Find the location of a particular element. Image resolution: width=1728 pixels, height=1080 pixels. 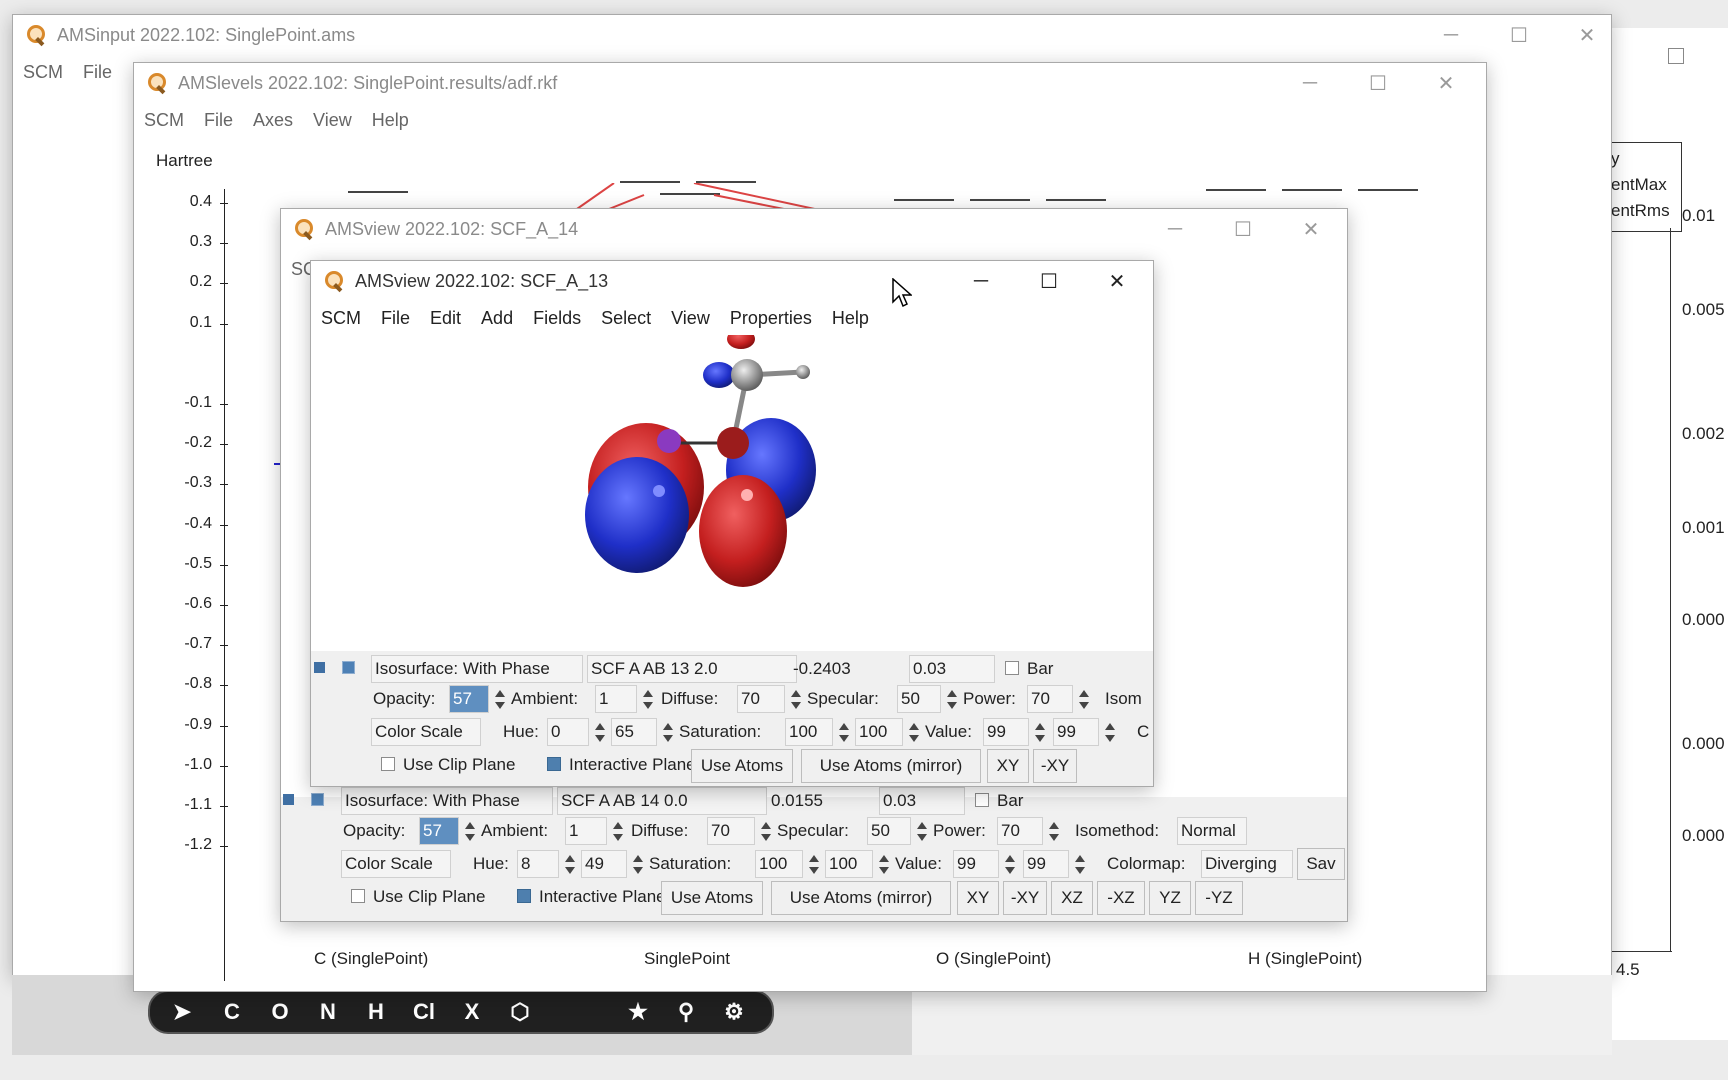

field-name: SCF A AB 14 0.0 is located at coordinates (662, 801).